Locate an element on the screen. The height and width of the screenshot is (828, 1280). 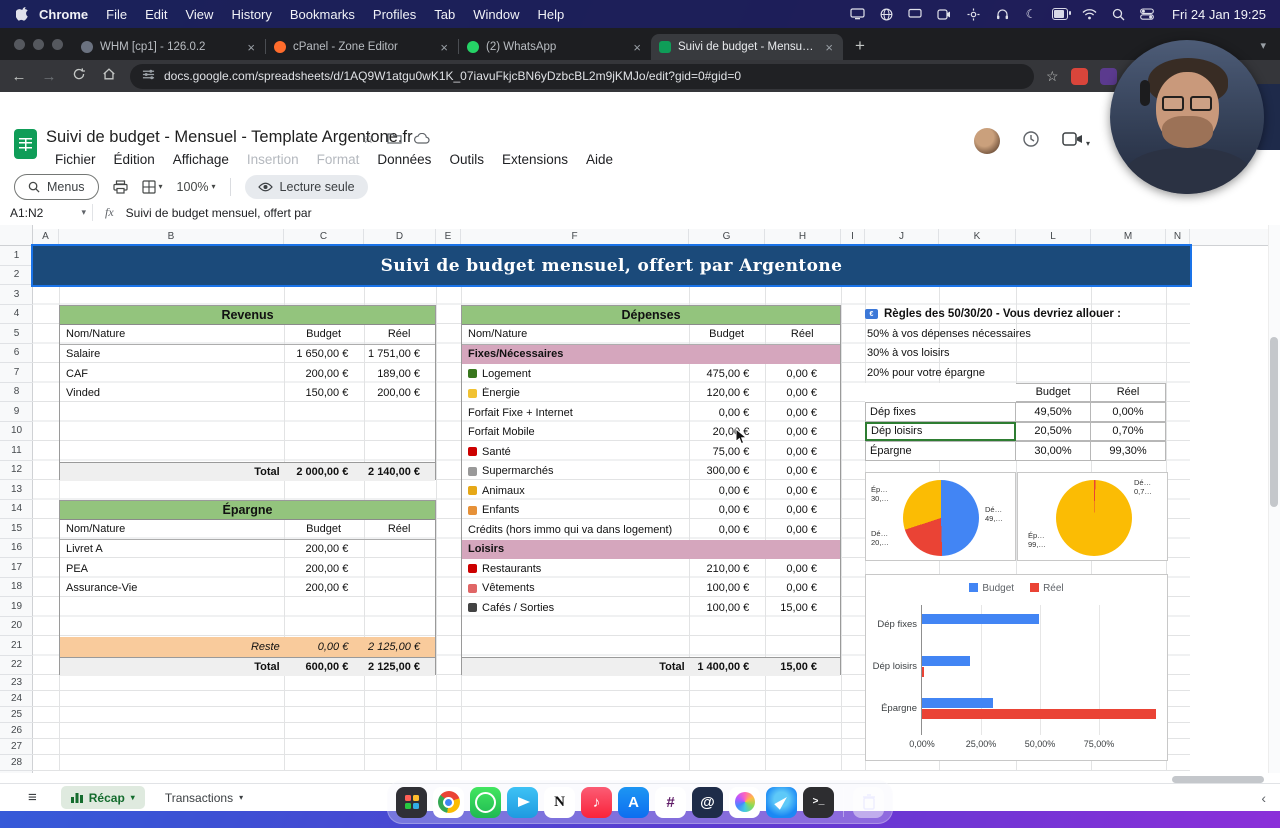
tab-search-chevron-icon: ▾ is located at coordinates (1270, 49).